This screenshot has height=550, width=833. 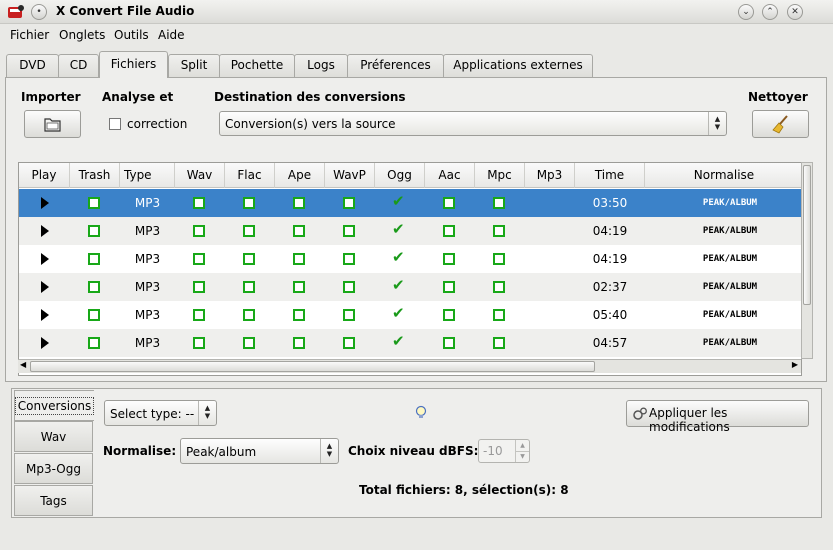 What do you see at coordinates (321, 65) in the screenshot?
I see `tab-logs: Logs` at bounding box center [321, 65].